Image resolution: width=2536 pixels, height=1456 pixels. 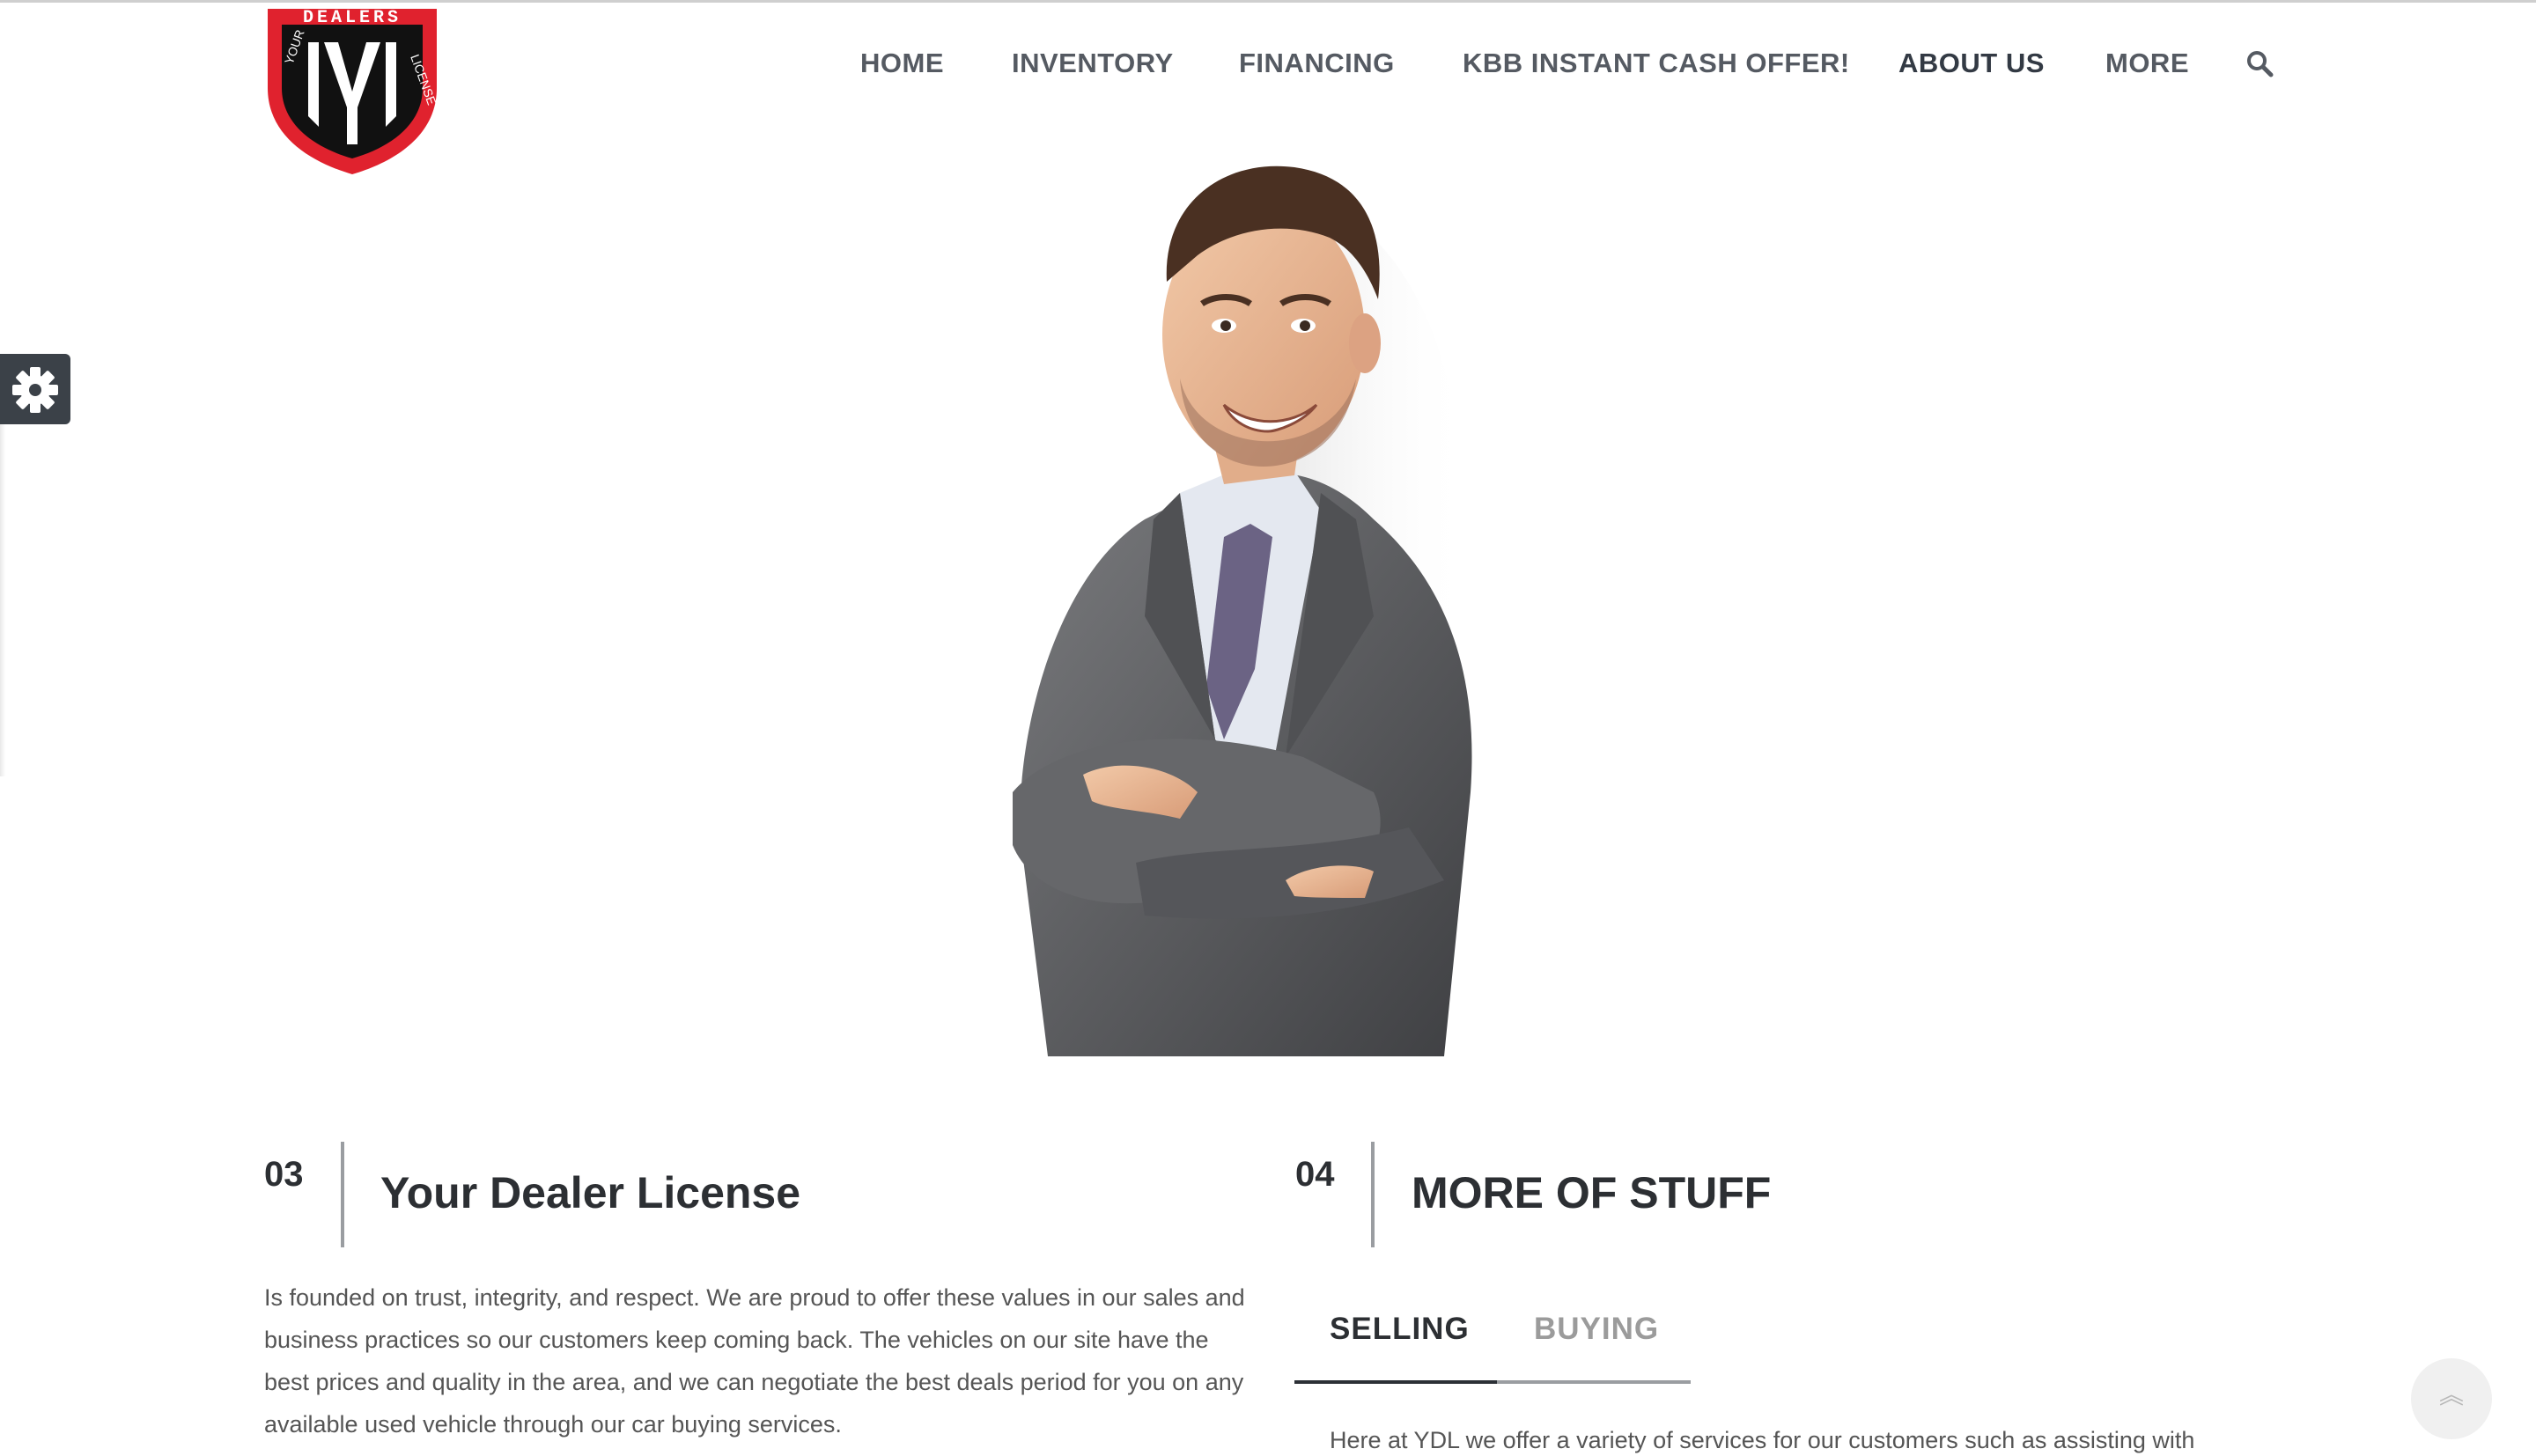 I want to click on tab-active-indicator, so click(x=1395, y=1382).